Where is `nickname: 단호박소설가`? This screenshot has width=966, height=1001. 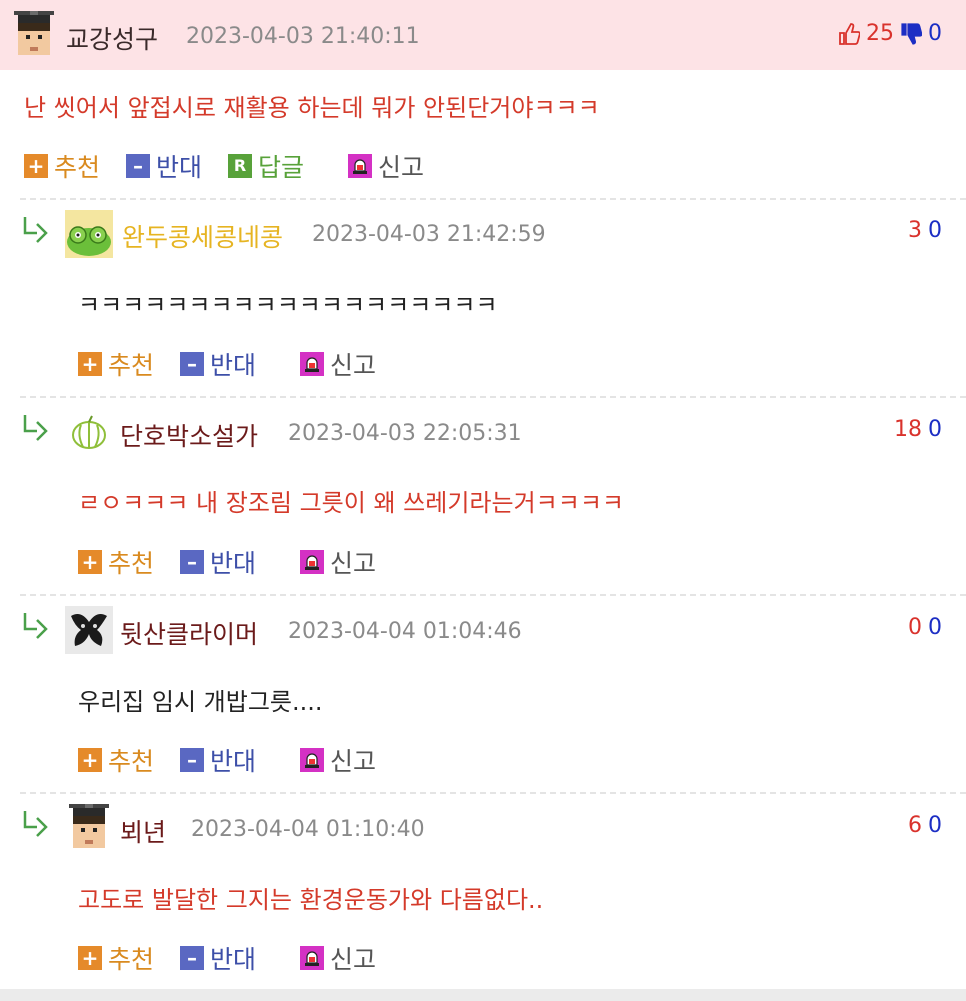 nickname: 단호박소설가 is located at coordinates (189, 435).